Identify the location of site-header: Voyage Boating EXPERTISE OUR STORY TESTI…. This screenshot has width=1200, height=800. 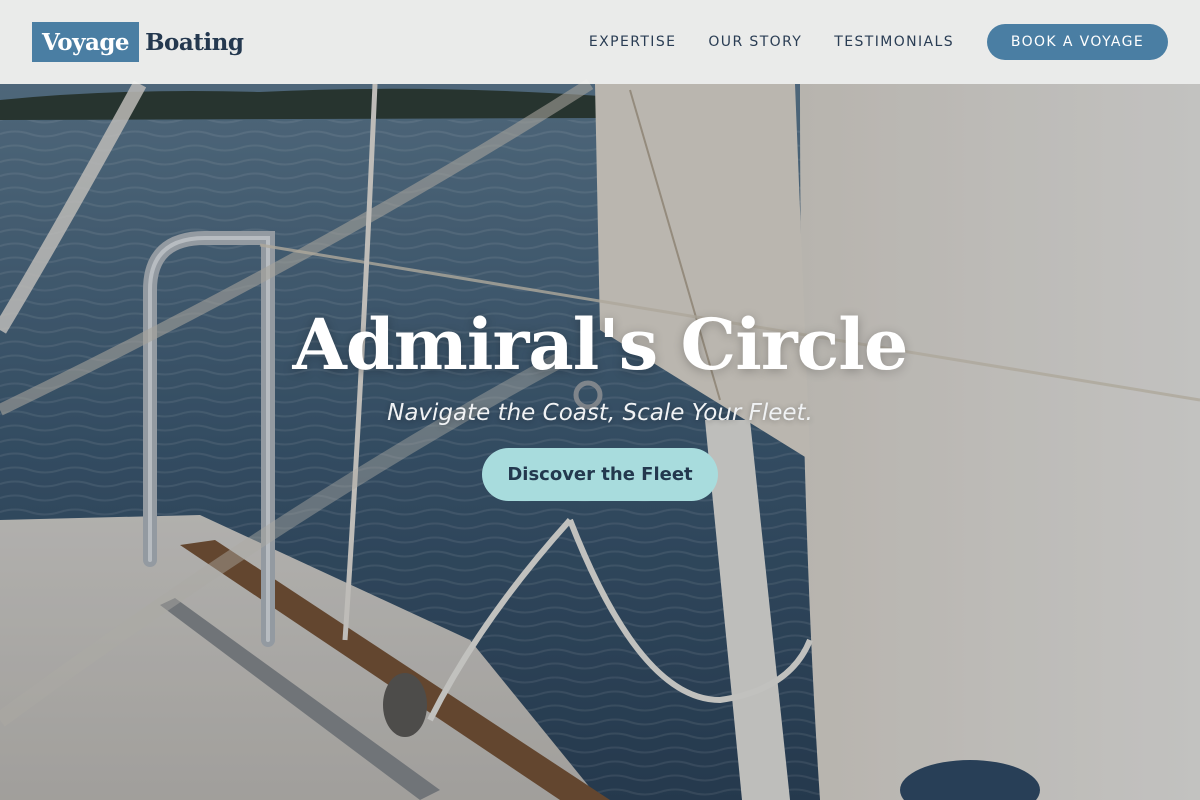
(600, 42).